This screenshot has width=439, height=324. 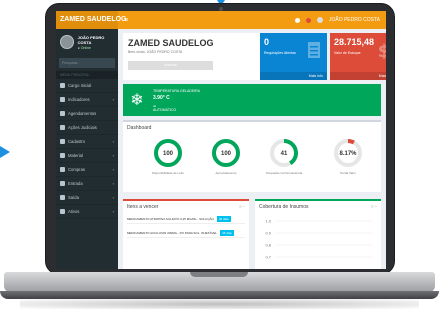 I want to click on alert-icon, so click(x=308, y=20).